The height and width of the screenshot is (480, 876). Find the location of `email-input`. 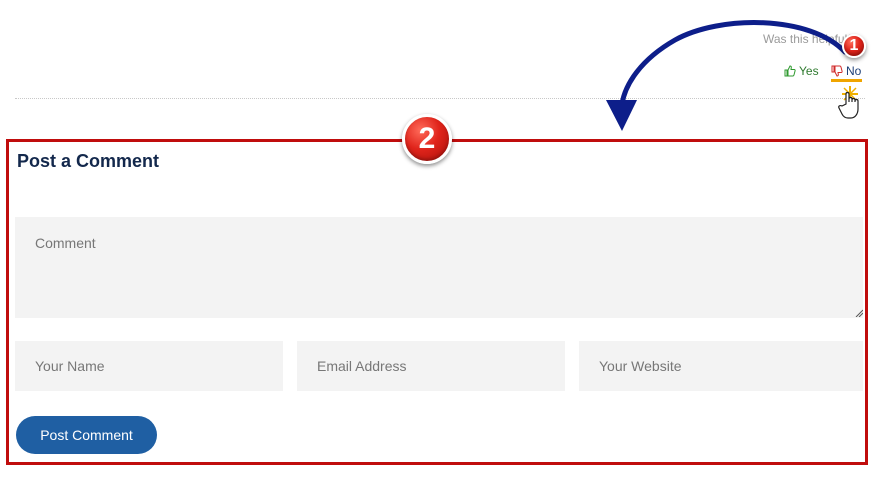

email-input is located at coordinates (431, 366).